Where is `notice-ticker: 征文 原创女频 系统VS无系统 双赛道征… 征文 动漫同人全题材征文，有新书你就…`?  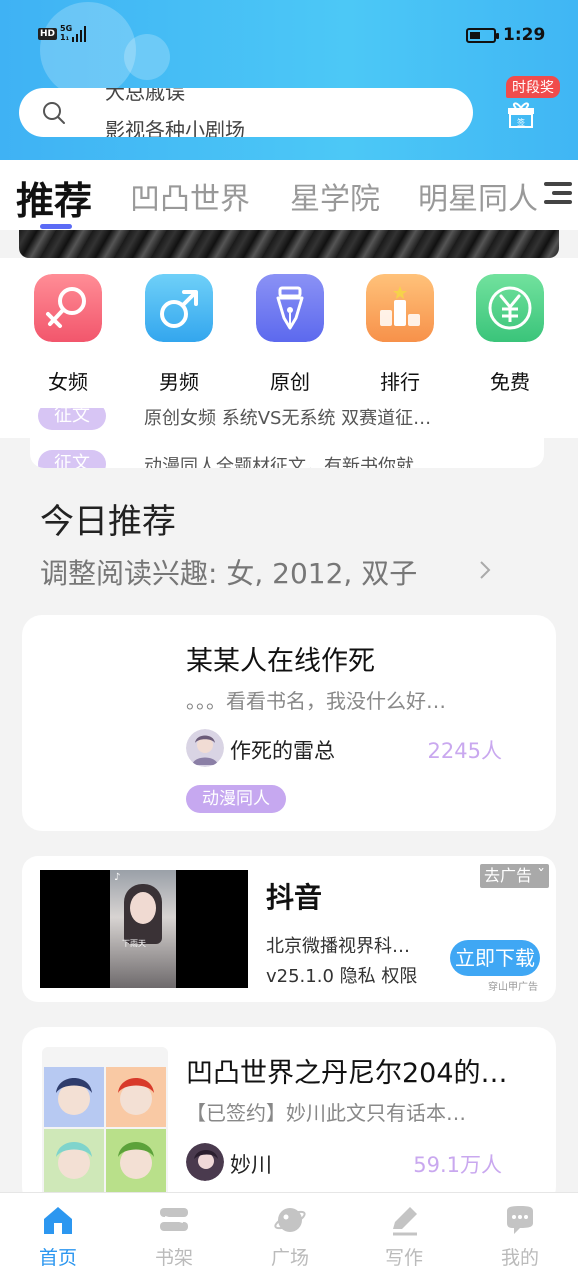 notice-ticker: 征文 原创女频 系统VS无系统 双赛道征… 征文 动漫同人全题材征文，有新书你就… is located at coordinates (287, 438).